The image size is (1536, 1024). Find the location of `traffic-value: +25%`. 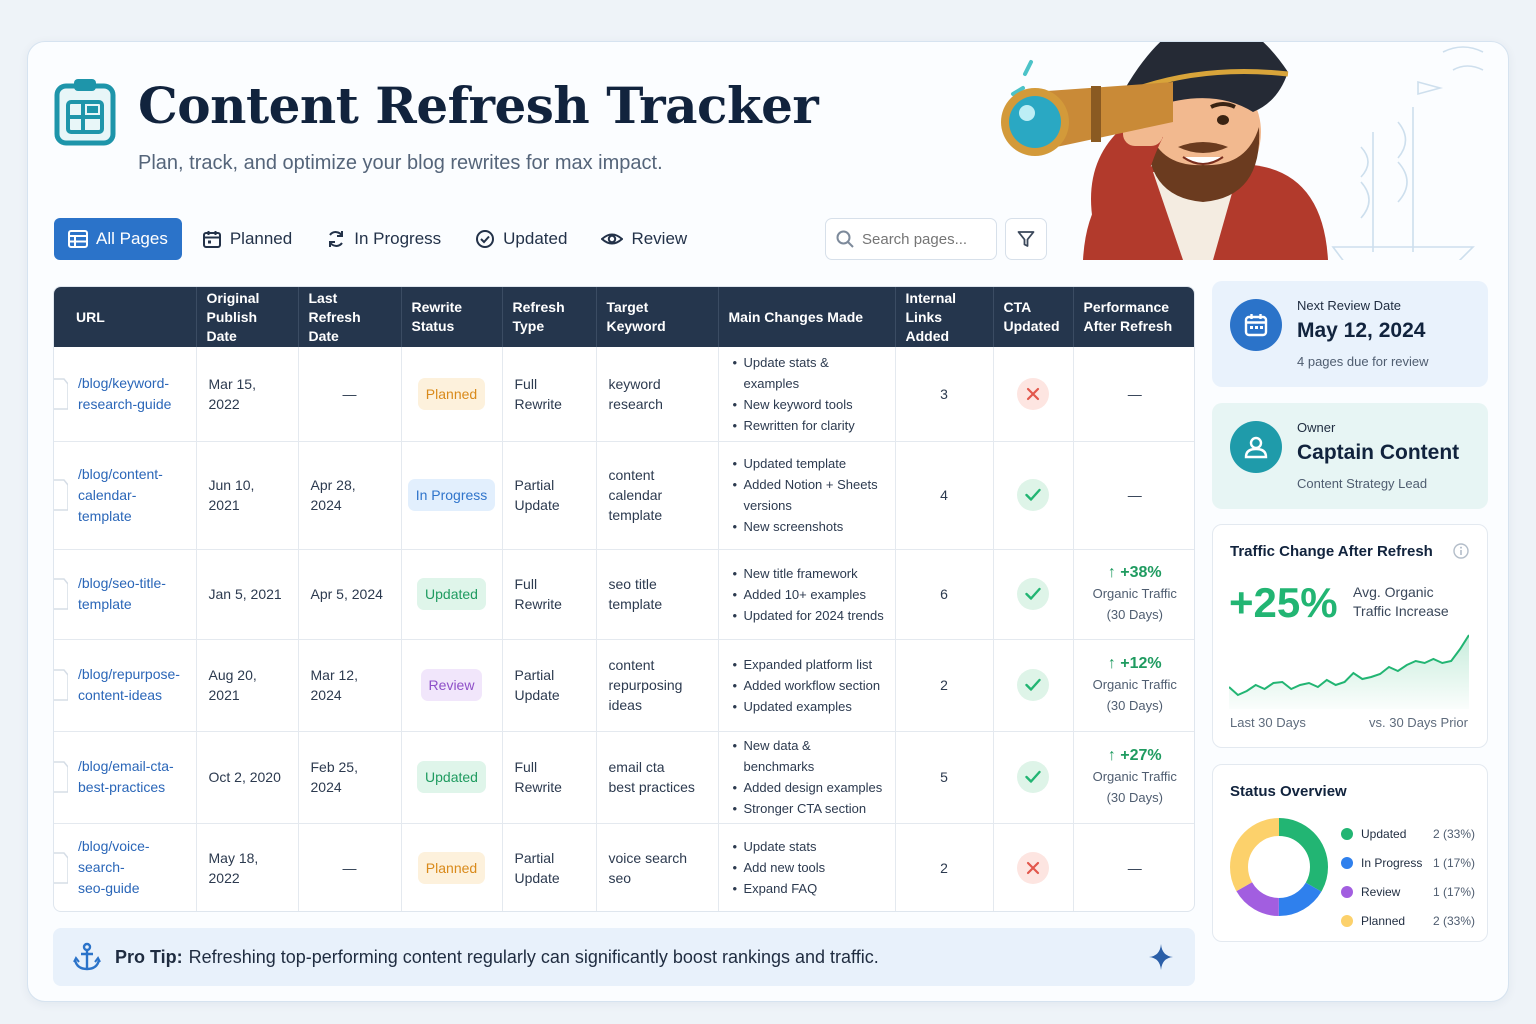

traffic-value: +25% is located at coordinates (1283, 602).